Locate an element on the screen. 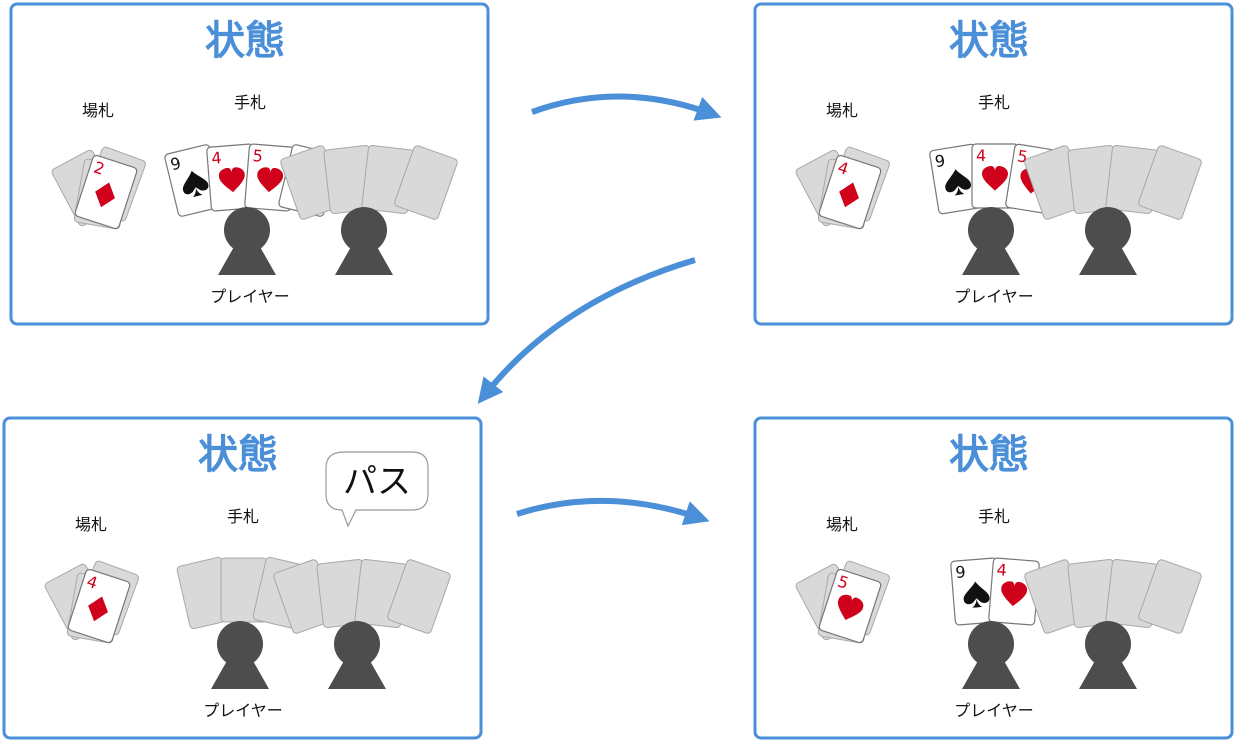 The image size is (1236, 742). card-rank: 9 is located at coordinates (961, 572).